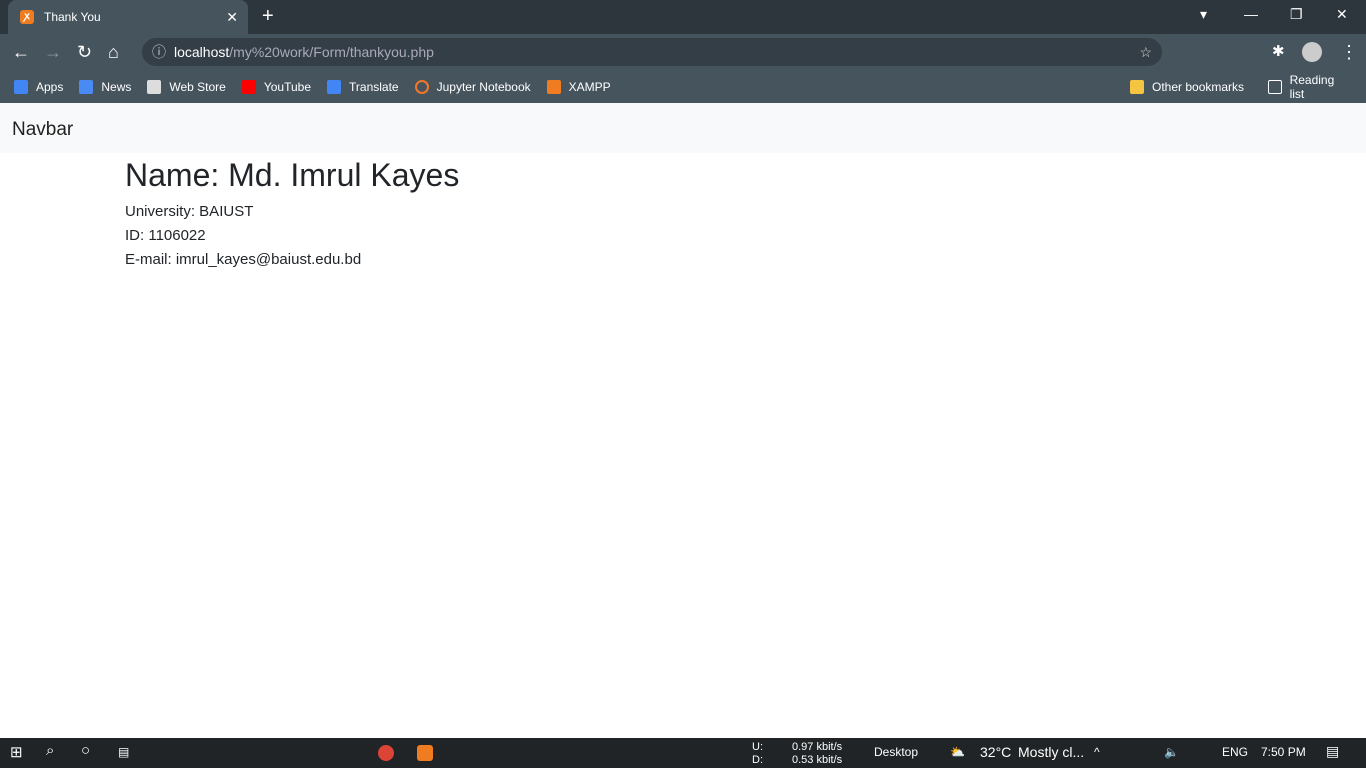 The width and height of the screenshot is (1366, 768). I want to click on xampp-icon, so click(553, 86).